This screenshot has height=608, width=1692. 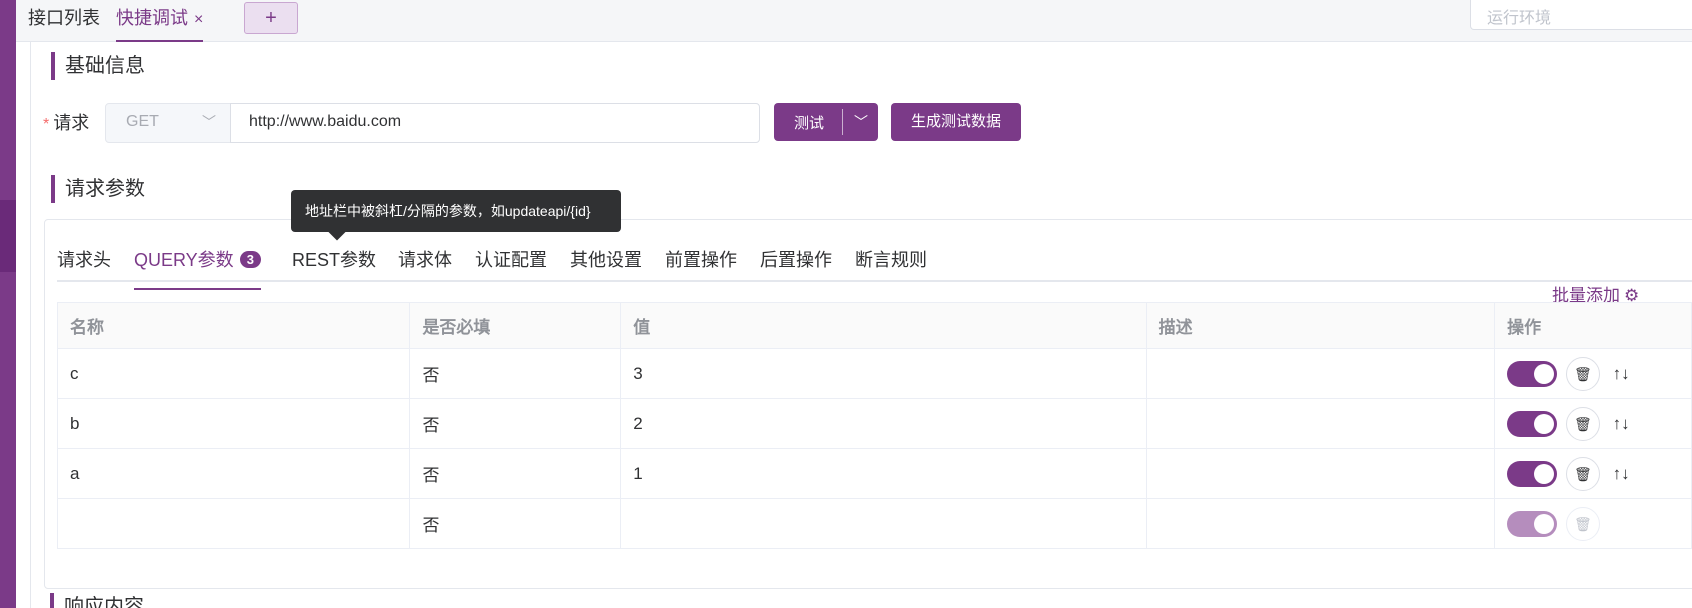 What do you see at coordinates (883, 325) in the screenshot?
I see `column-header-value: 值` at bounding box center [883, 325].